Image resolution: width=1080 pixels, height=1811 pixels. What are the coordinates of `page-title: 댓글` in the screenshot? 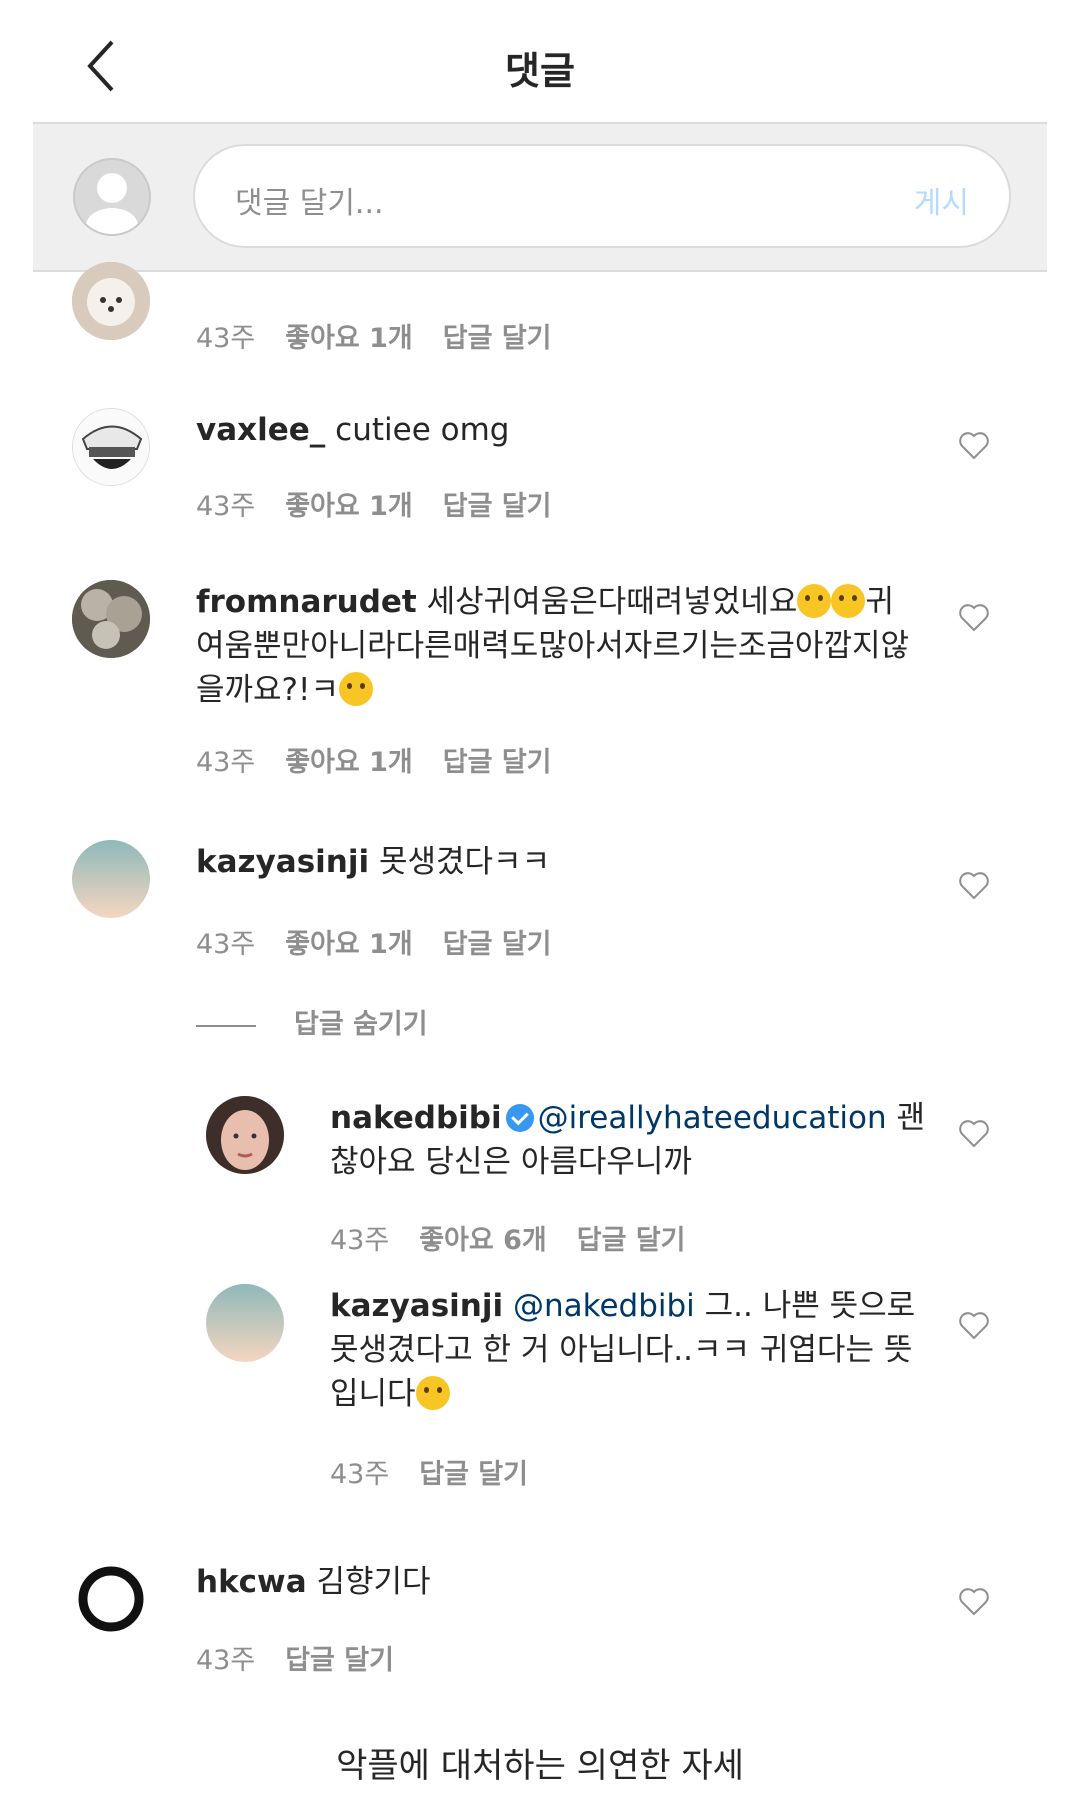 It's located at (540, 71).